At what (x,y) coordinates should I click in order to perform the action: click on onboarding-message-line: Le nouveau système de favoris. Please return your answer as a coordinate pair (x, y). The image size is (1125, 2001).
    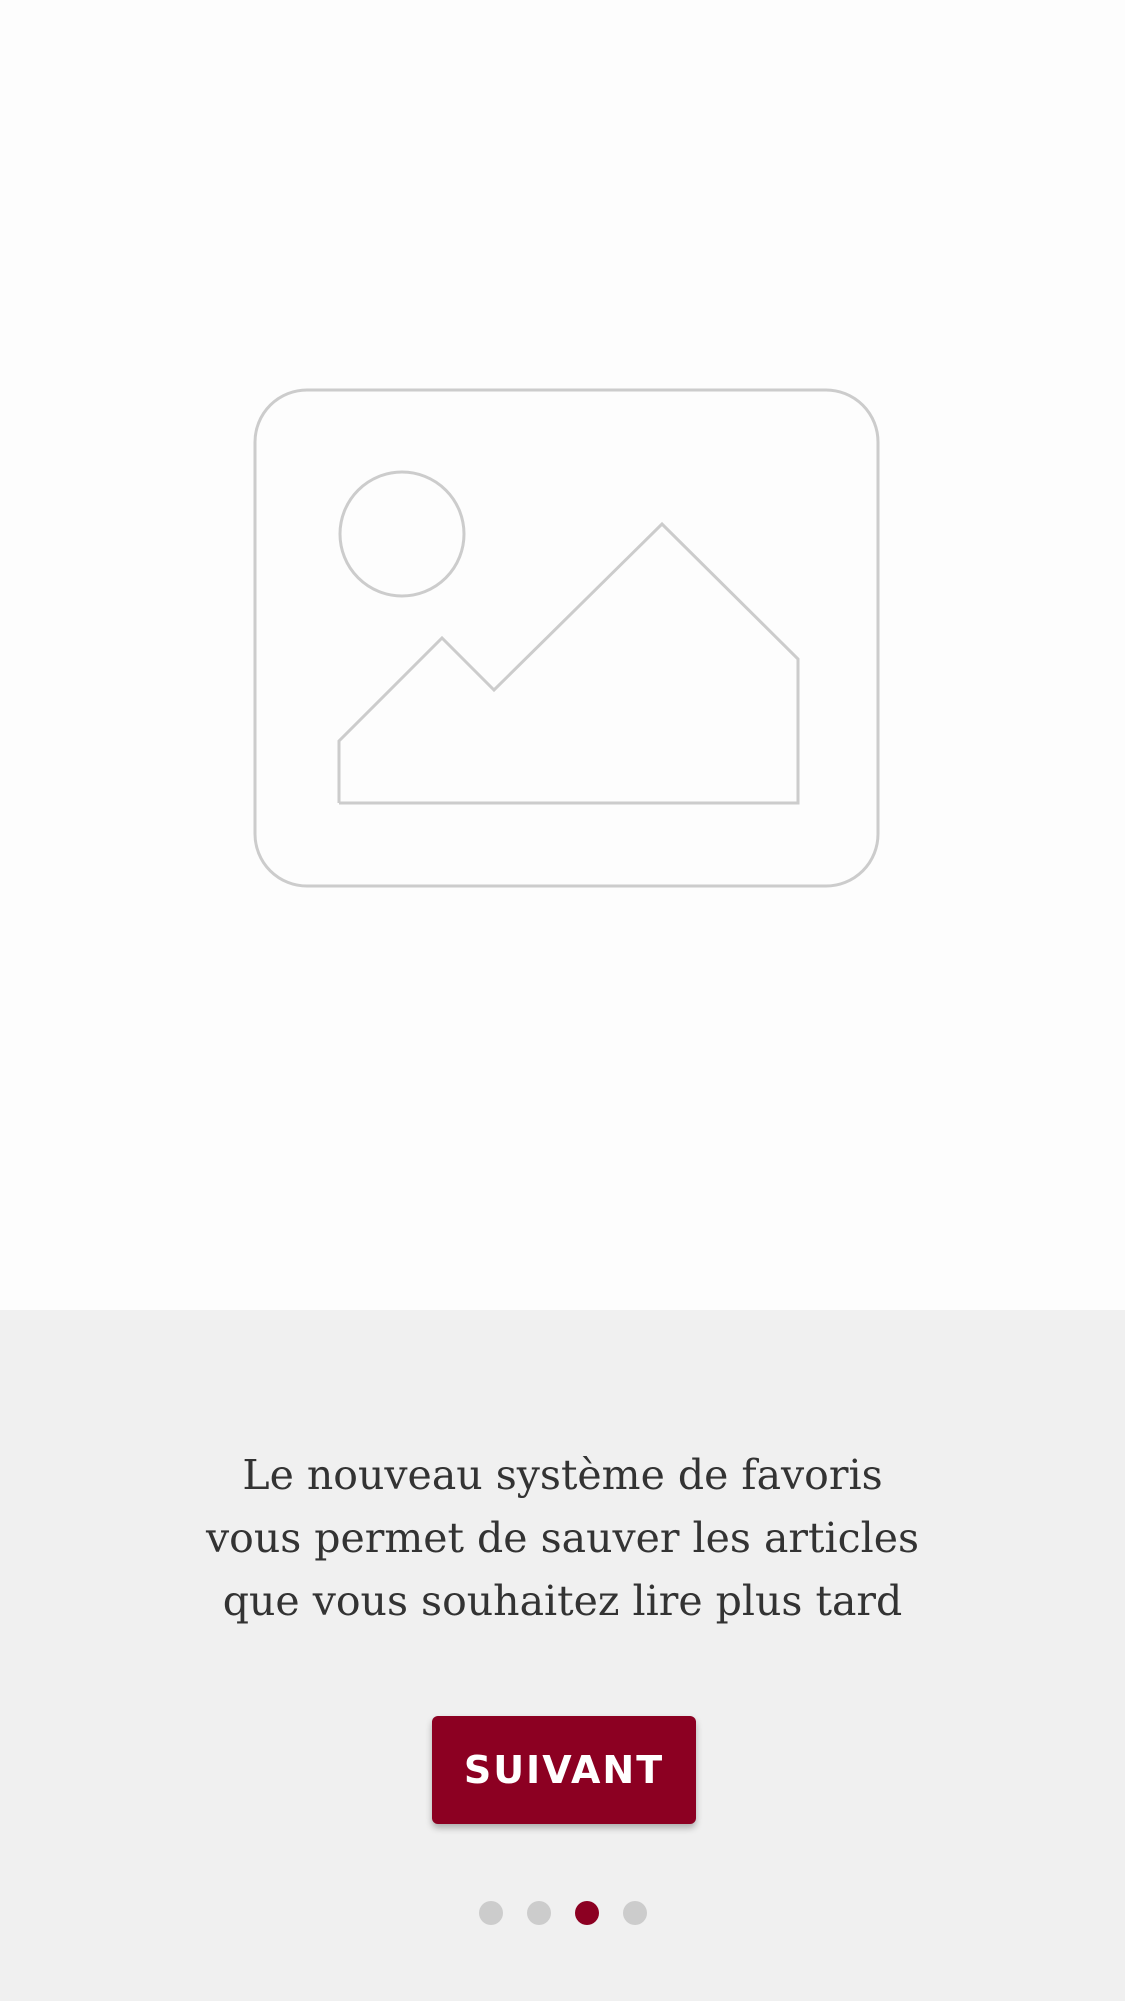
    Looking at the image, I should click on (562, 1475).